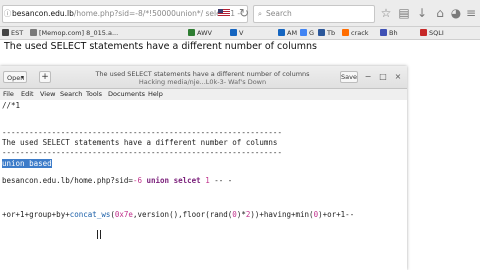 Image resolution: width=480 pixels, height=270 pixels. Describe the element at coordinates (43, 13) in the screenshot. I see `url-host: besancon.edu.lb` at that location.